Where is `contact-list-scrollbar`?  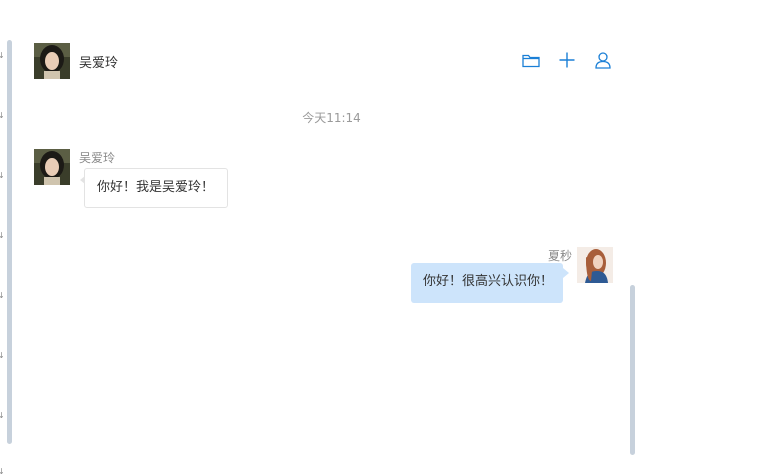 contact-list-scrollbar is located at coordinates (9, 242).